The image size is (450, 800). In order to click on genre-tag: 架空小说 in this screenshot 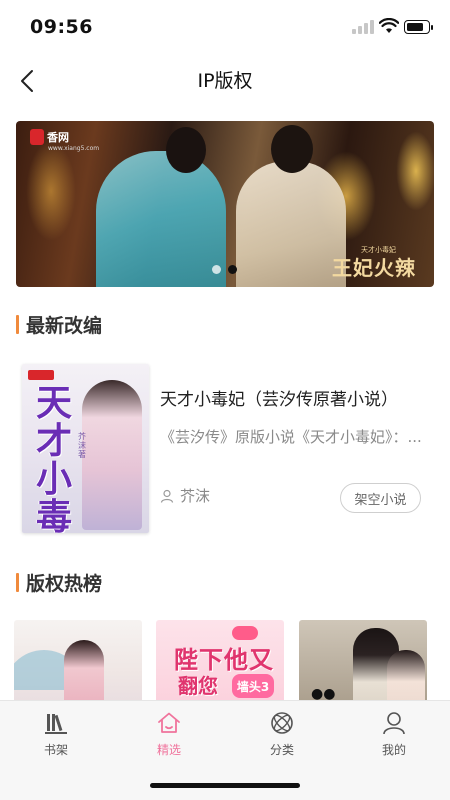, I will do `click(380, 498)`.